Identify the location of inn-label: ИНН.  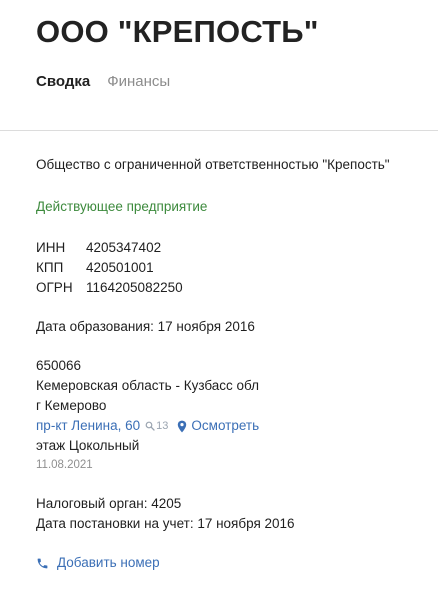
(51, 247).